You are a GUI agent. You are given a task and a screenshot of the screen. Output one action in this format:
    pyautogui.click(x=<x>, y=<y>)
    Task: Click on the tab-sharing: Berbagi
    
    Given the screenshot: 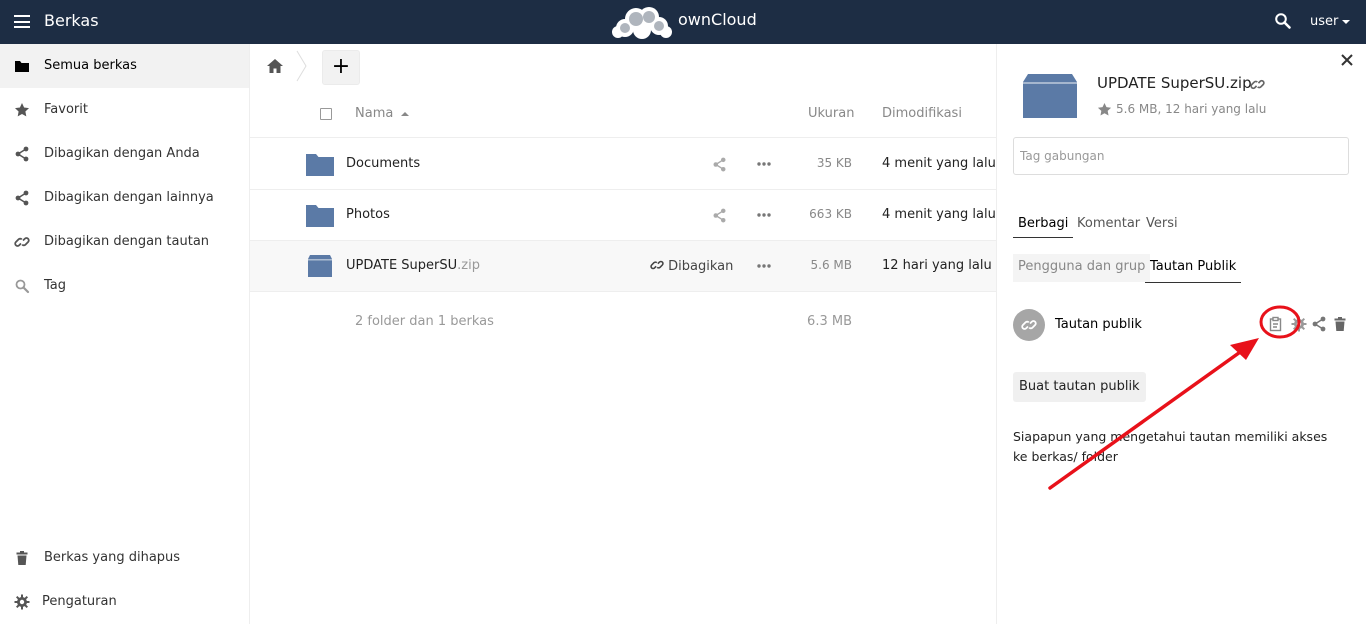 What is the action you would take?
    pyautogui.click(x=1043, y=227)
    